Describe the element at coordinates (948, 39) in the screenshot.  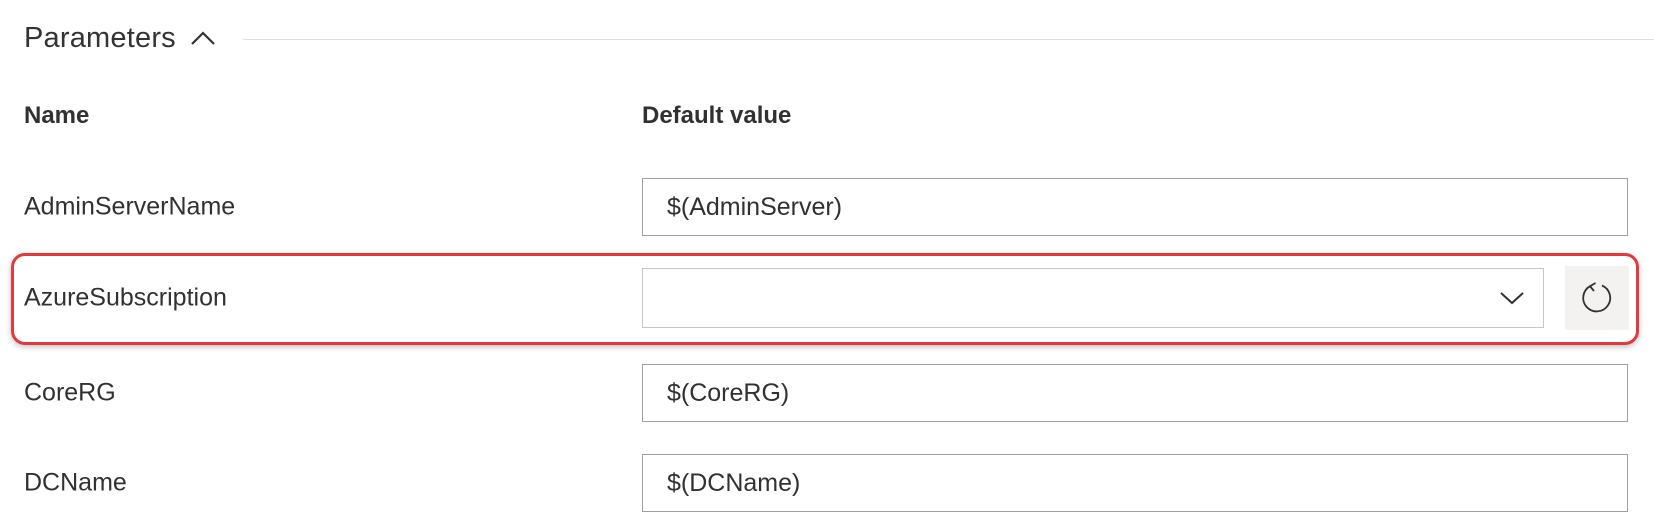
I see `section-divider` at that location.